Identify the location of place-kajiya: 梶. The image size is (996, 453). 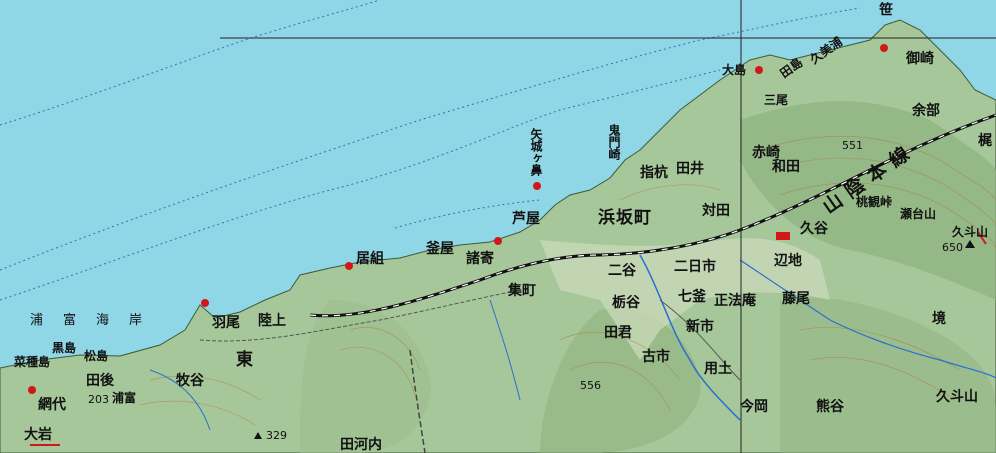
(985, 141).